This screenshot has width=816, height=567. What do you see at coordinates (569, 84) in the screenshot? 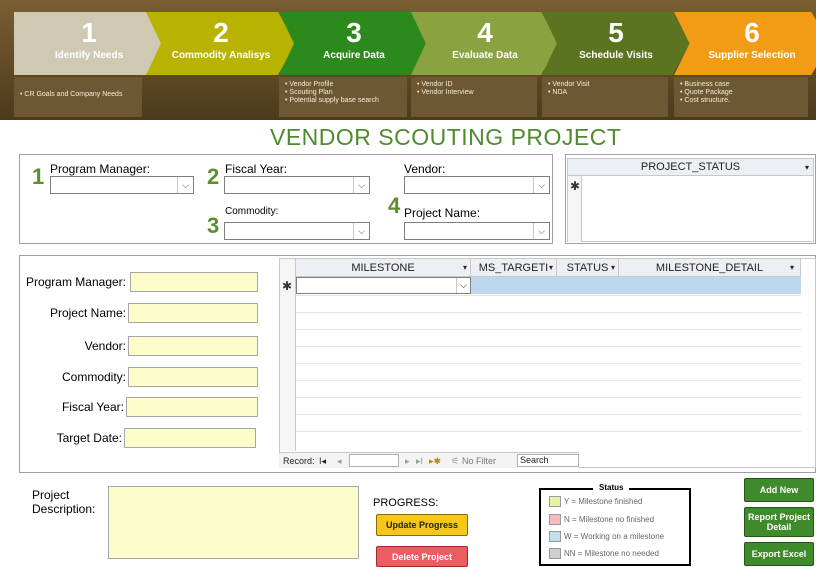
I see `step-detail-item: • Vendor Visit` at bounding box center [569, 84].